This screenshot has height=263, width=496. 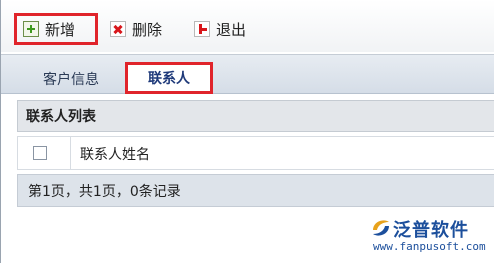 What do you see at coordinates (169, 78) in the screenshot?
I see `tab-contacts: 联系人` at bounding box center [169, 78].